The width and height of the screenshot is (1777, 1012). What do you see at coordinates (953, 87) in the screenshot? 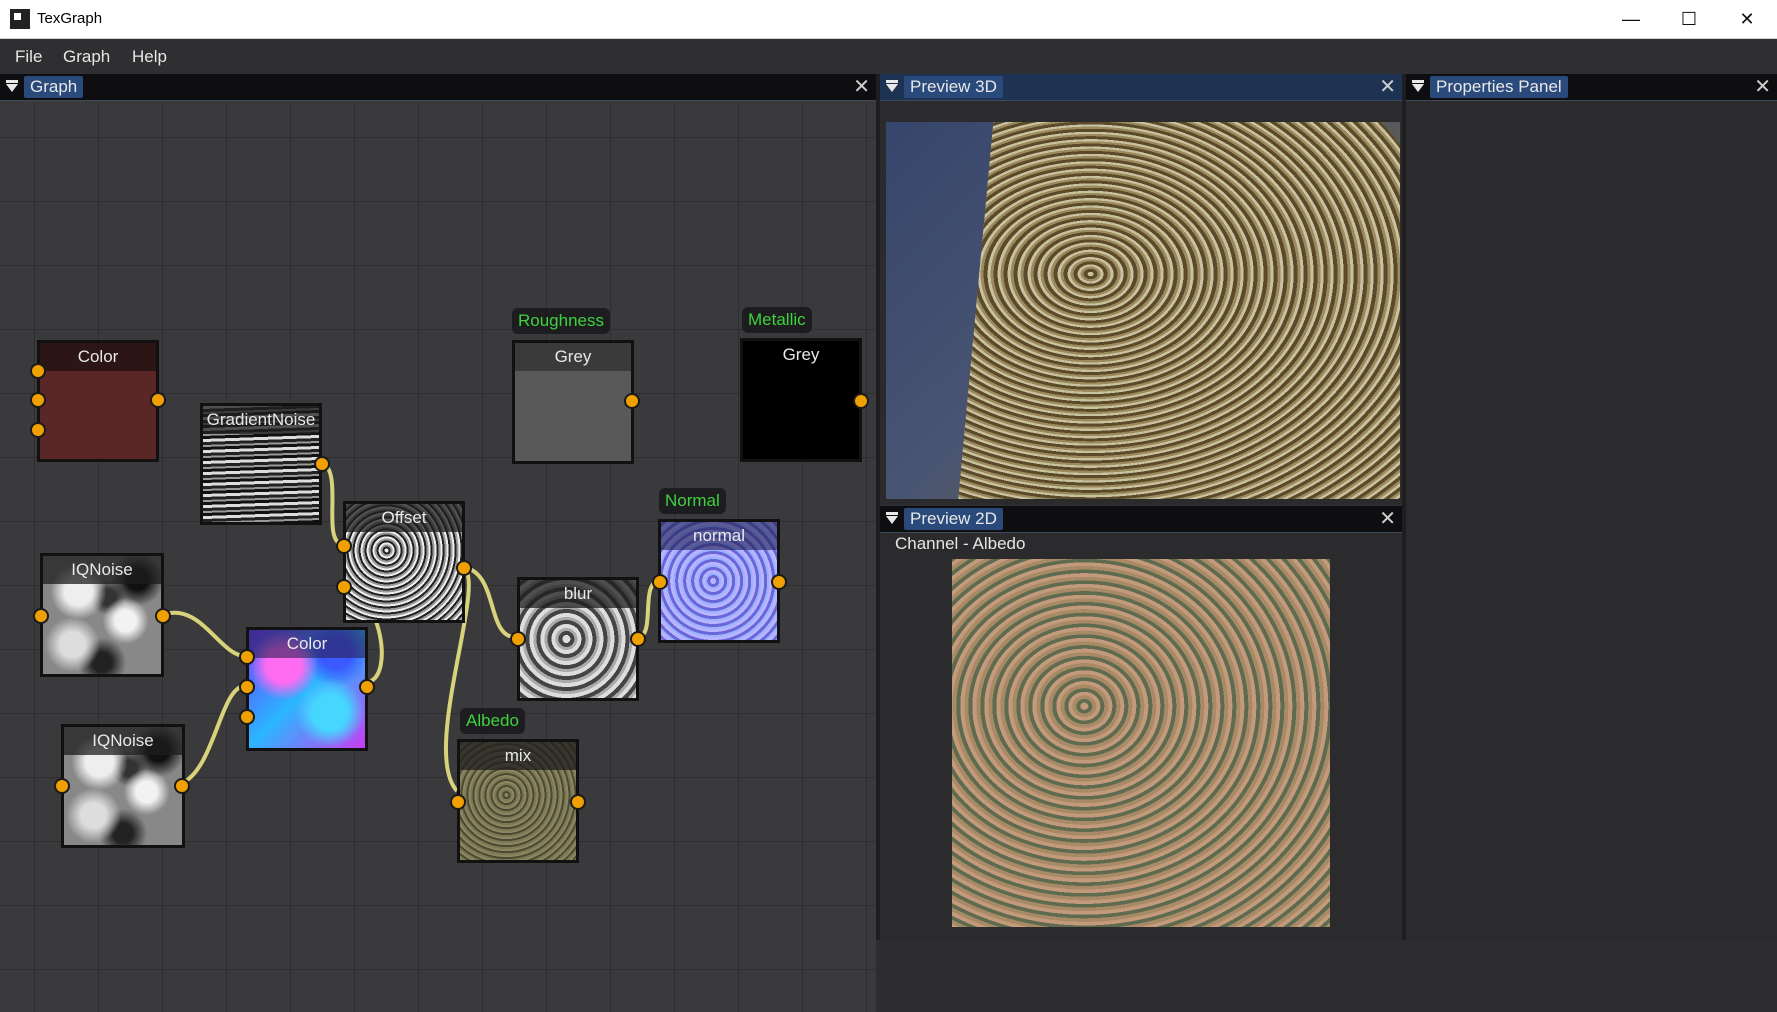
I see `tab-preview-3d: Preview 3D` at bounding box center [953, 87].